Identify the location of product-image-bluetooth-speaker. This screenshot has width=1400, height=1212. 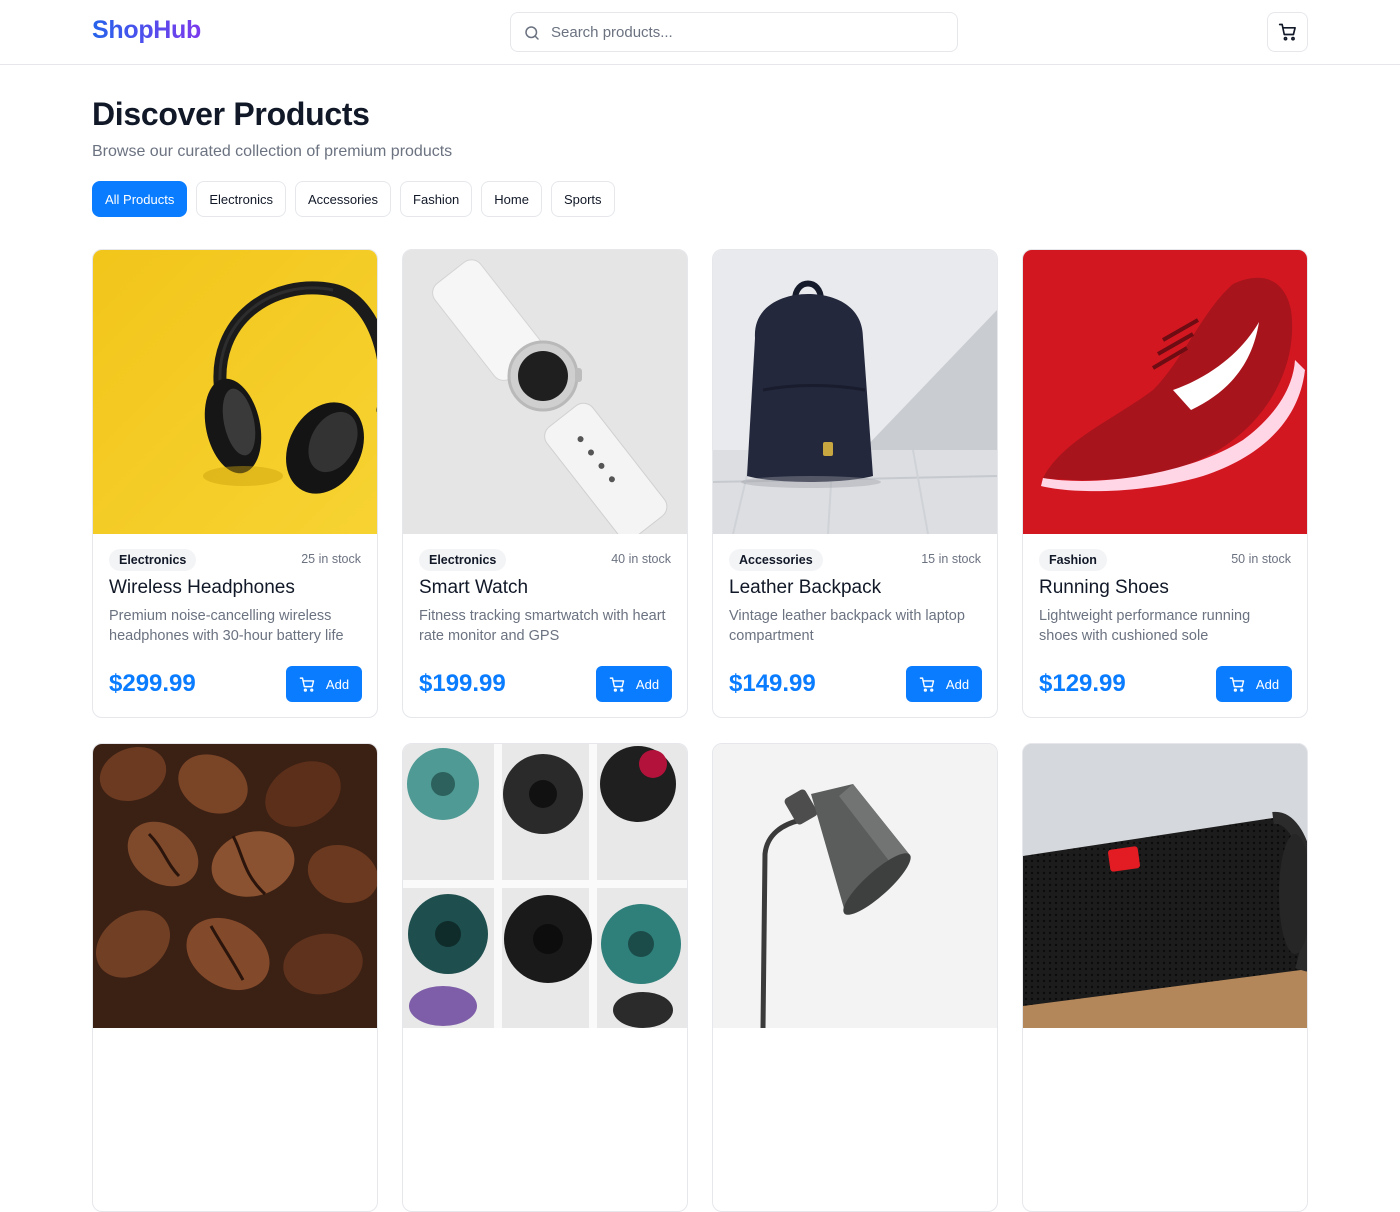
(1165, 886).